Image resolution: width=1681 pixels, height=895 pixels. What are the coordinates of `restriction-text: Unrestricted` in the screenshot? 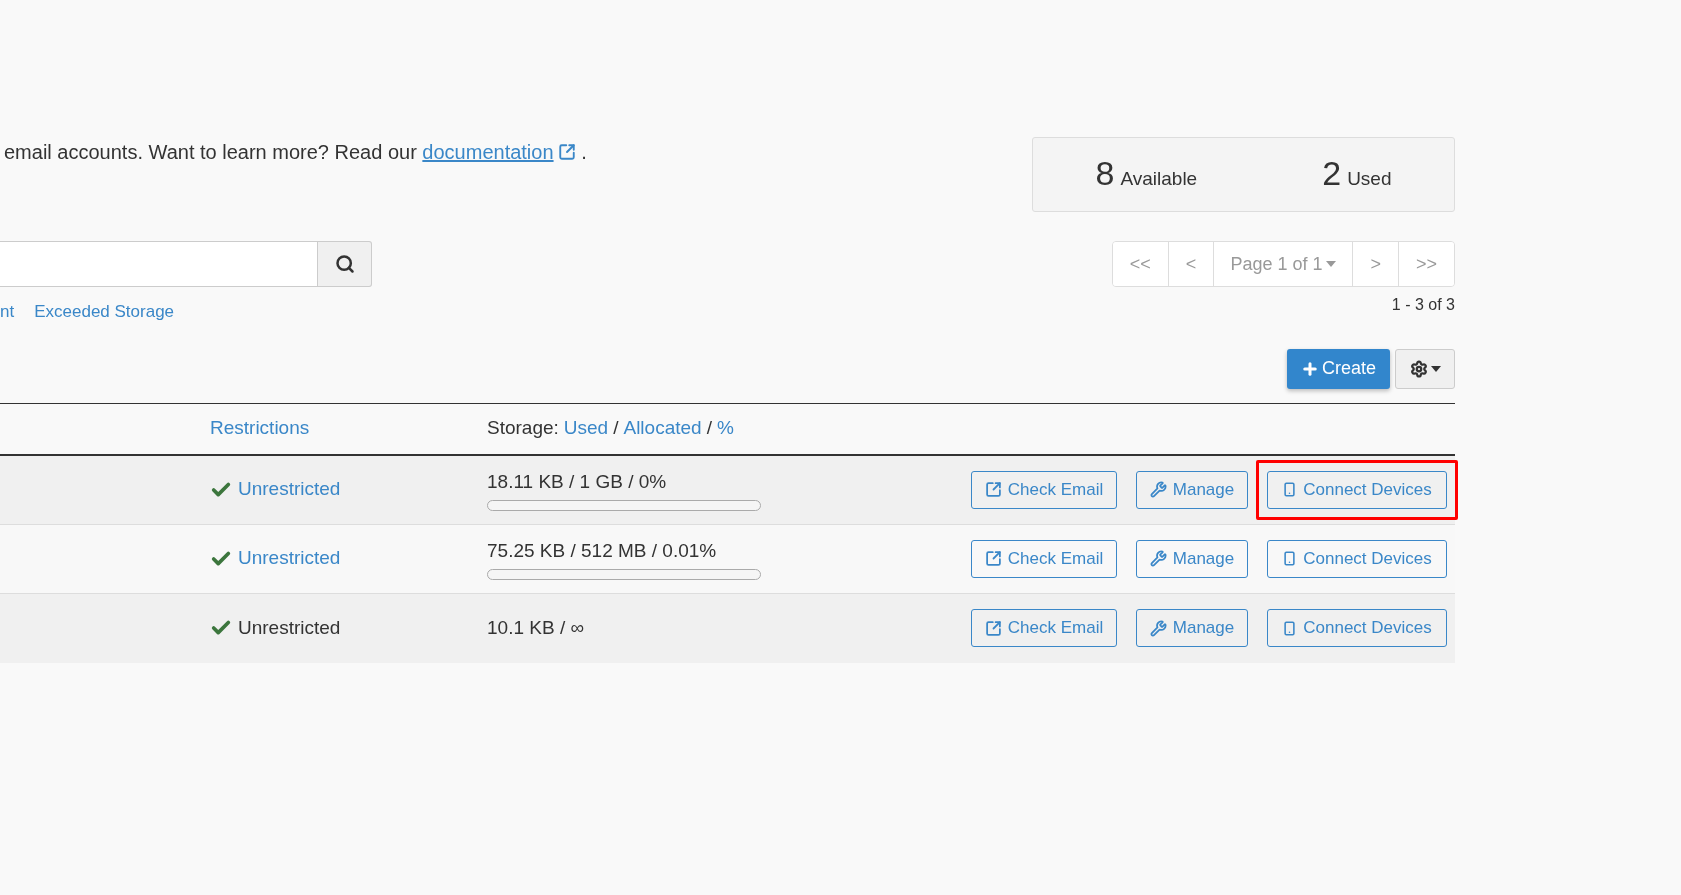 It's located at (289, 627).